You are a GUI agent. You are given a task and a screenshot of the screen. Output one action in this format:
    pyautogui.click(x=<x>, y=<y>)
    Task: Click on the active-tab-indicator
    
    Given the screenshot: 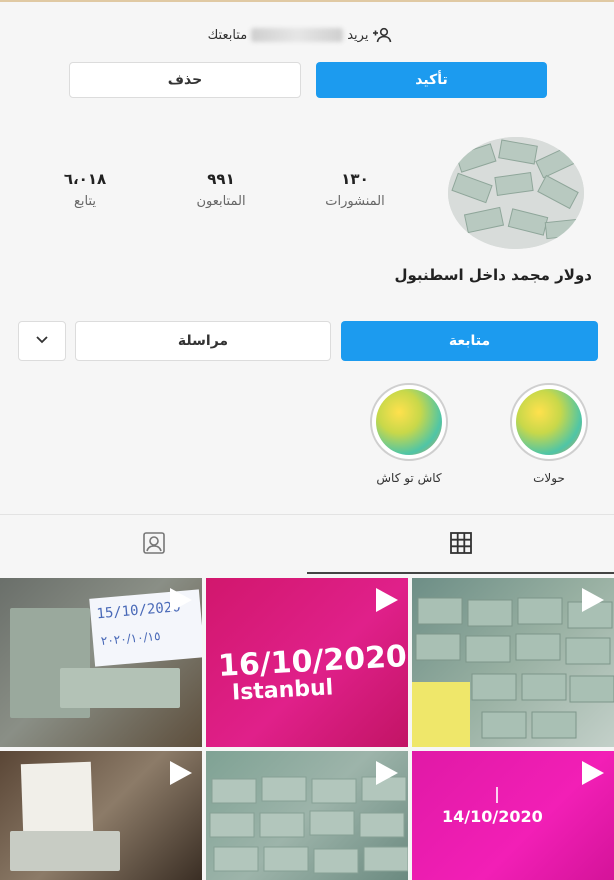 What is the action you would take?
    pyautogui.click(x=460, y=573)
    